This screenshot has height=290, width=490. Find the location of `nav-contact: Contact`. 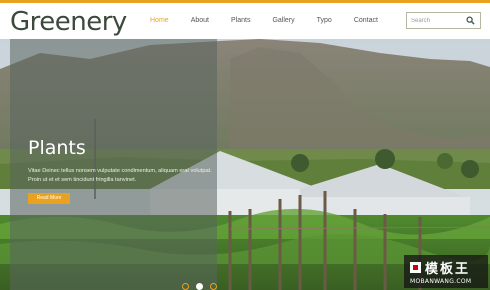

nav-contact: Contact is located at coordinates (366, 21).